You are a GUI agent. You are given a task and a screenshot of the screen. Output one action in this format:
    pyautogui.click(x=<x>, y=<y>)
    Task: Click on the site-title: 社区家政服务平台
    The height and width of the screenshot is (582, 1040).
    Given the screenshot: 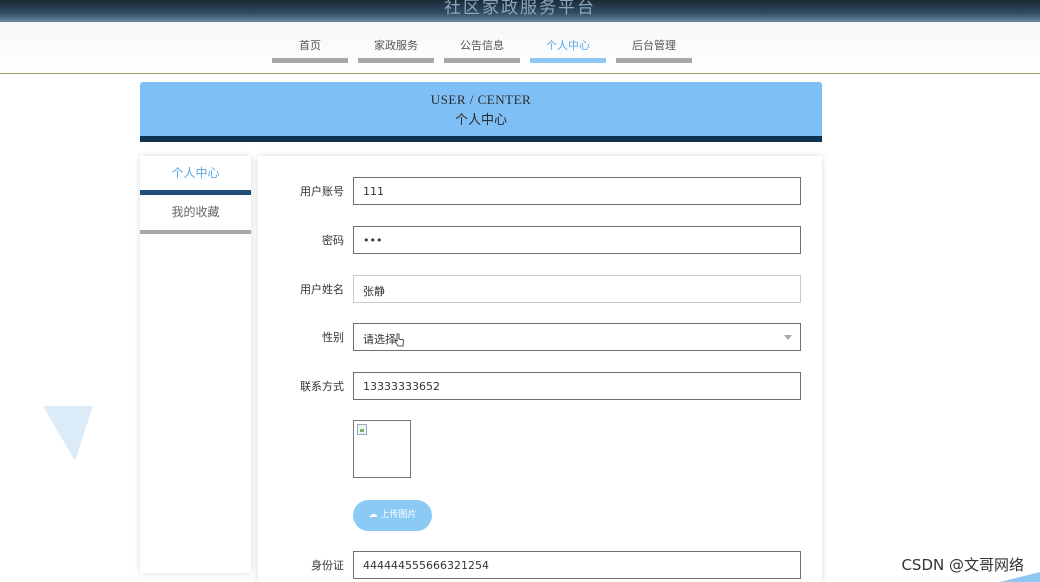 What is the action you would take?
    pyautogui.click(x=520, y=9)
    